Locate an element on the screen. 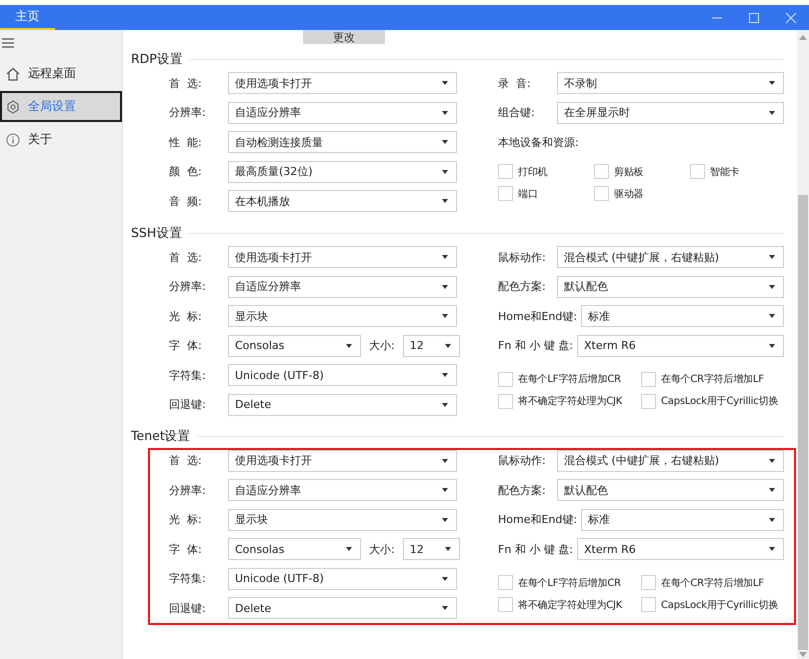  field-label: 回退键: is located at coordinates (188, 404).